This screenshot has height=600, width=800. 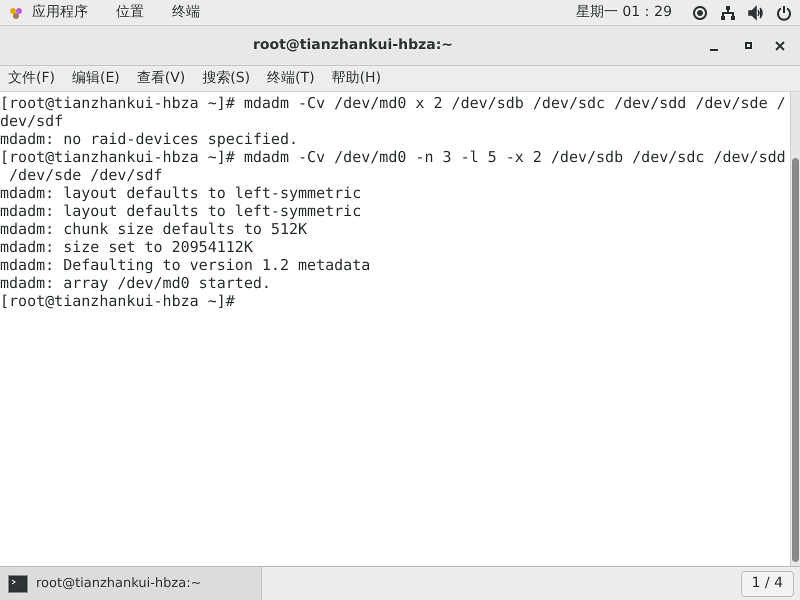 I want to click on window-title: root@tianzhankui-hbza:~, so click(x=353, y=45).